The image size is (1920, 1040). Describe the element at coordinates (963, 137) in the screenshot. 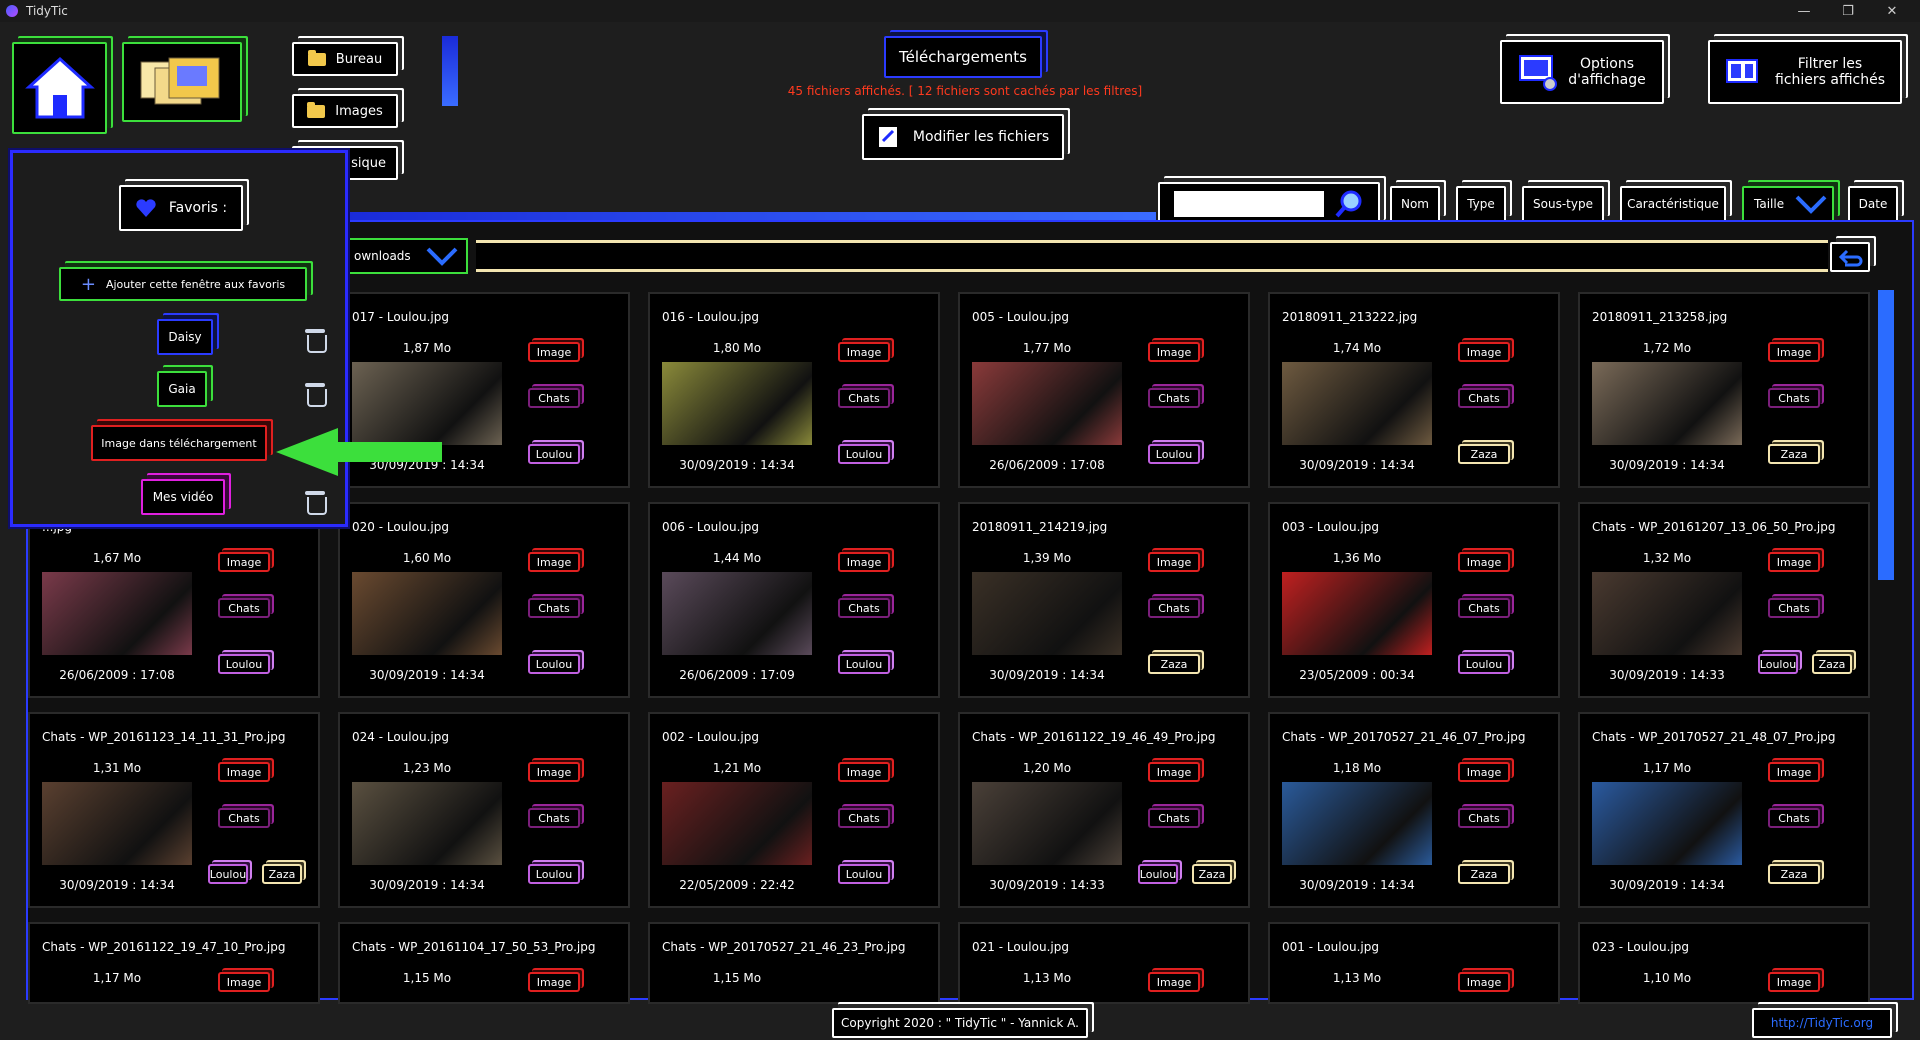

I see `modify-files-button: Modifier les fichiers` at that location.